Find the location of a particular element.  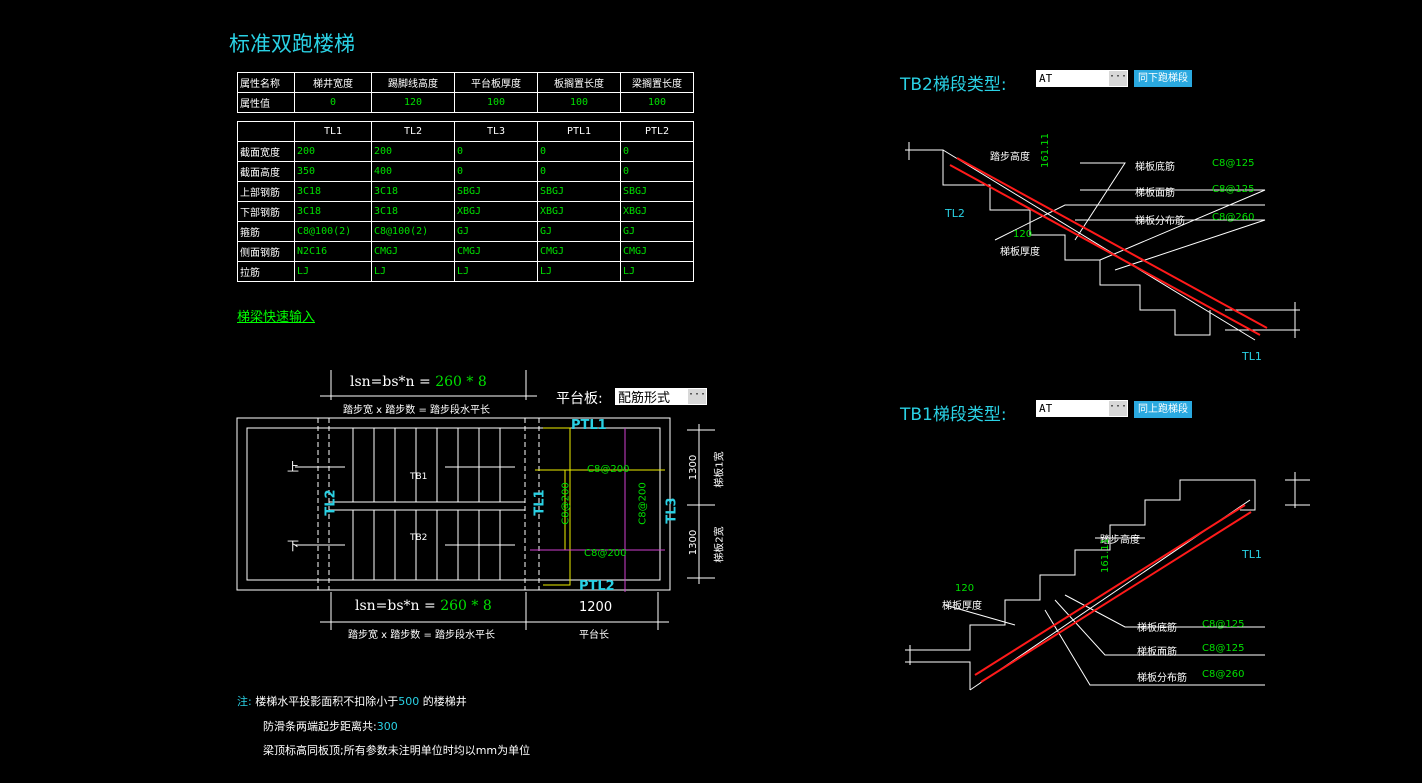

beam-col-header: TL3 is located at coordinates (496, 131).